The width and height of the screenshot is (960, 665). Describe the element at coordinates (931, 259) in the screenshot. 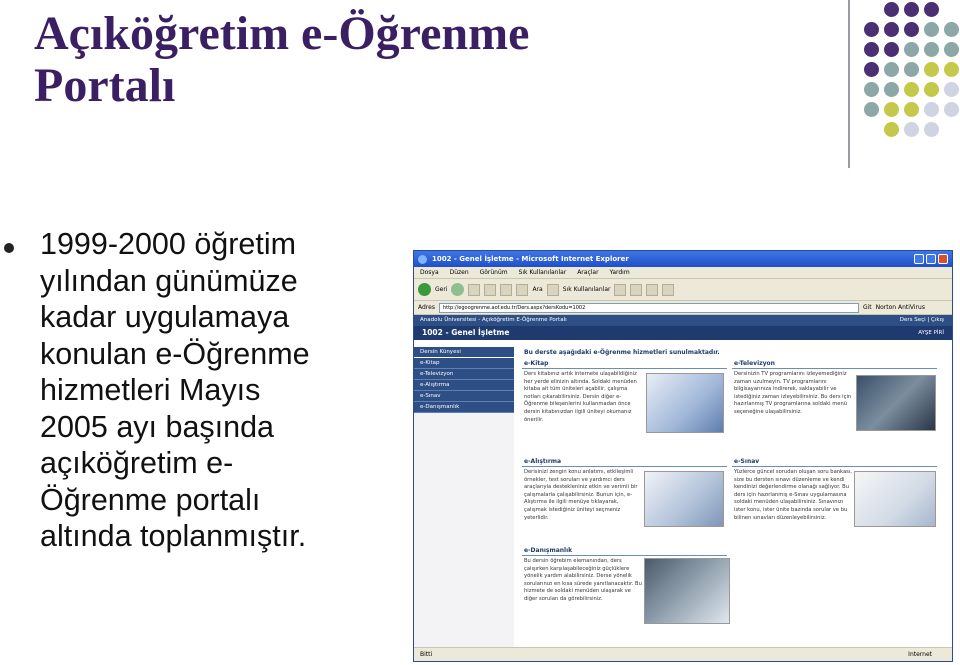

I see `maximize-icon` at that location.